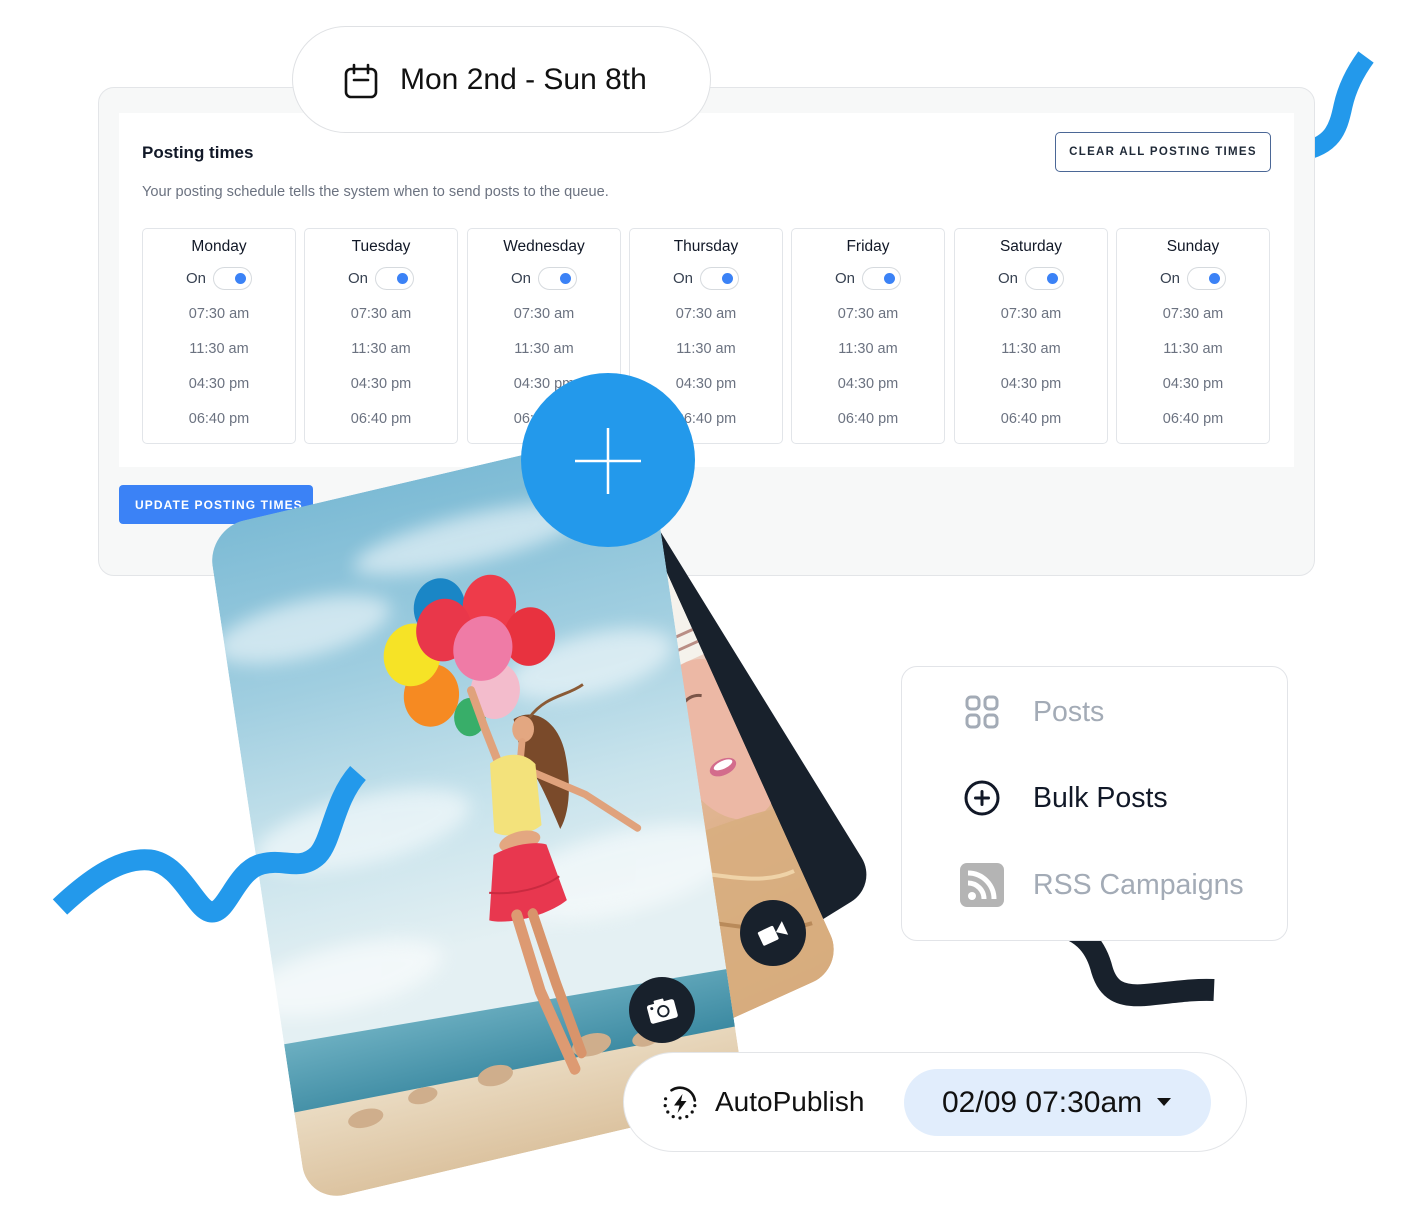 This screenshot has width=1425, height=1222. What do you see at coordinates (982, 798) in the screenshot?
I see `plus-circle-icon` at bounding box center [982, 798].